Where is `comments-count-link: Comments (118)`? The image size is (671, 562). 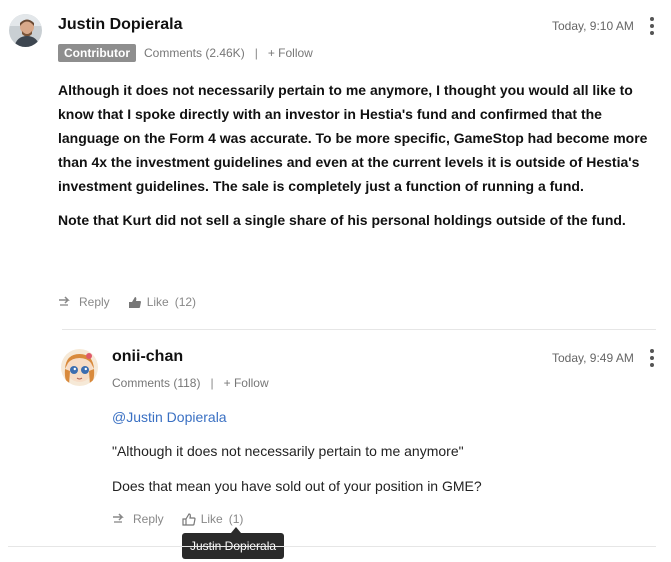 comments-count-link: Comments (118) is located at coordinates (156, 383).